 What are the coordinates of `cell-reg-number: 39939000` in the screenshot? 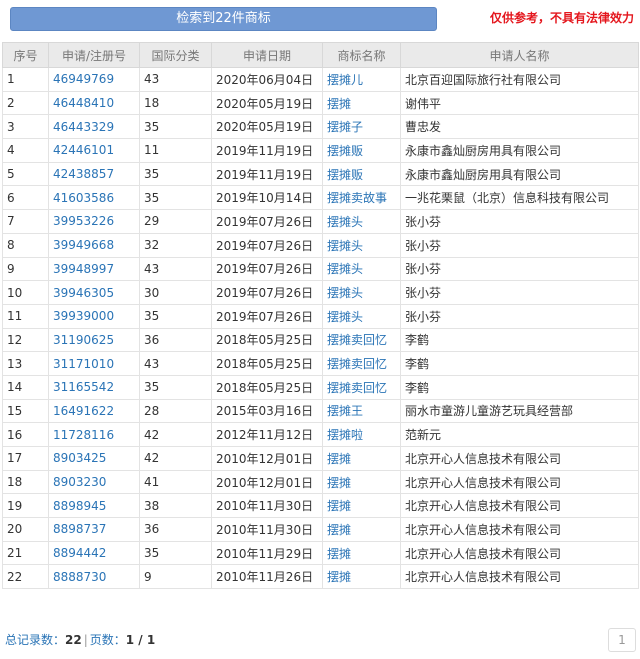 It's located at (94, 316).